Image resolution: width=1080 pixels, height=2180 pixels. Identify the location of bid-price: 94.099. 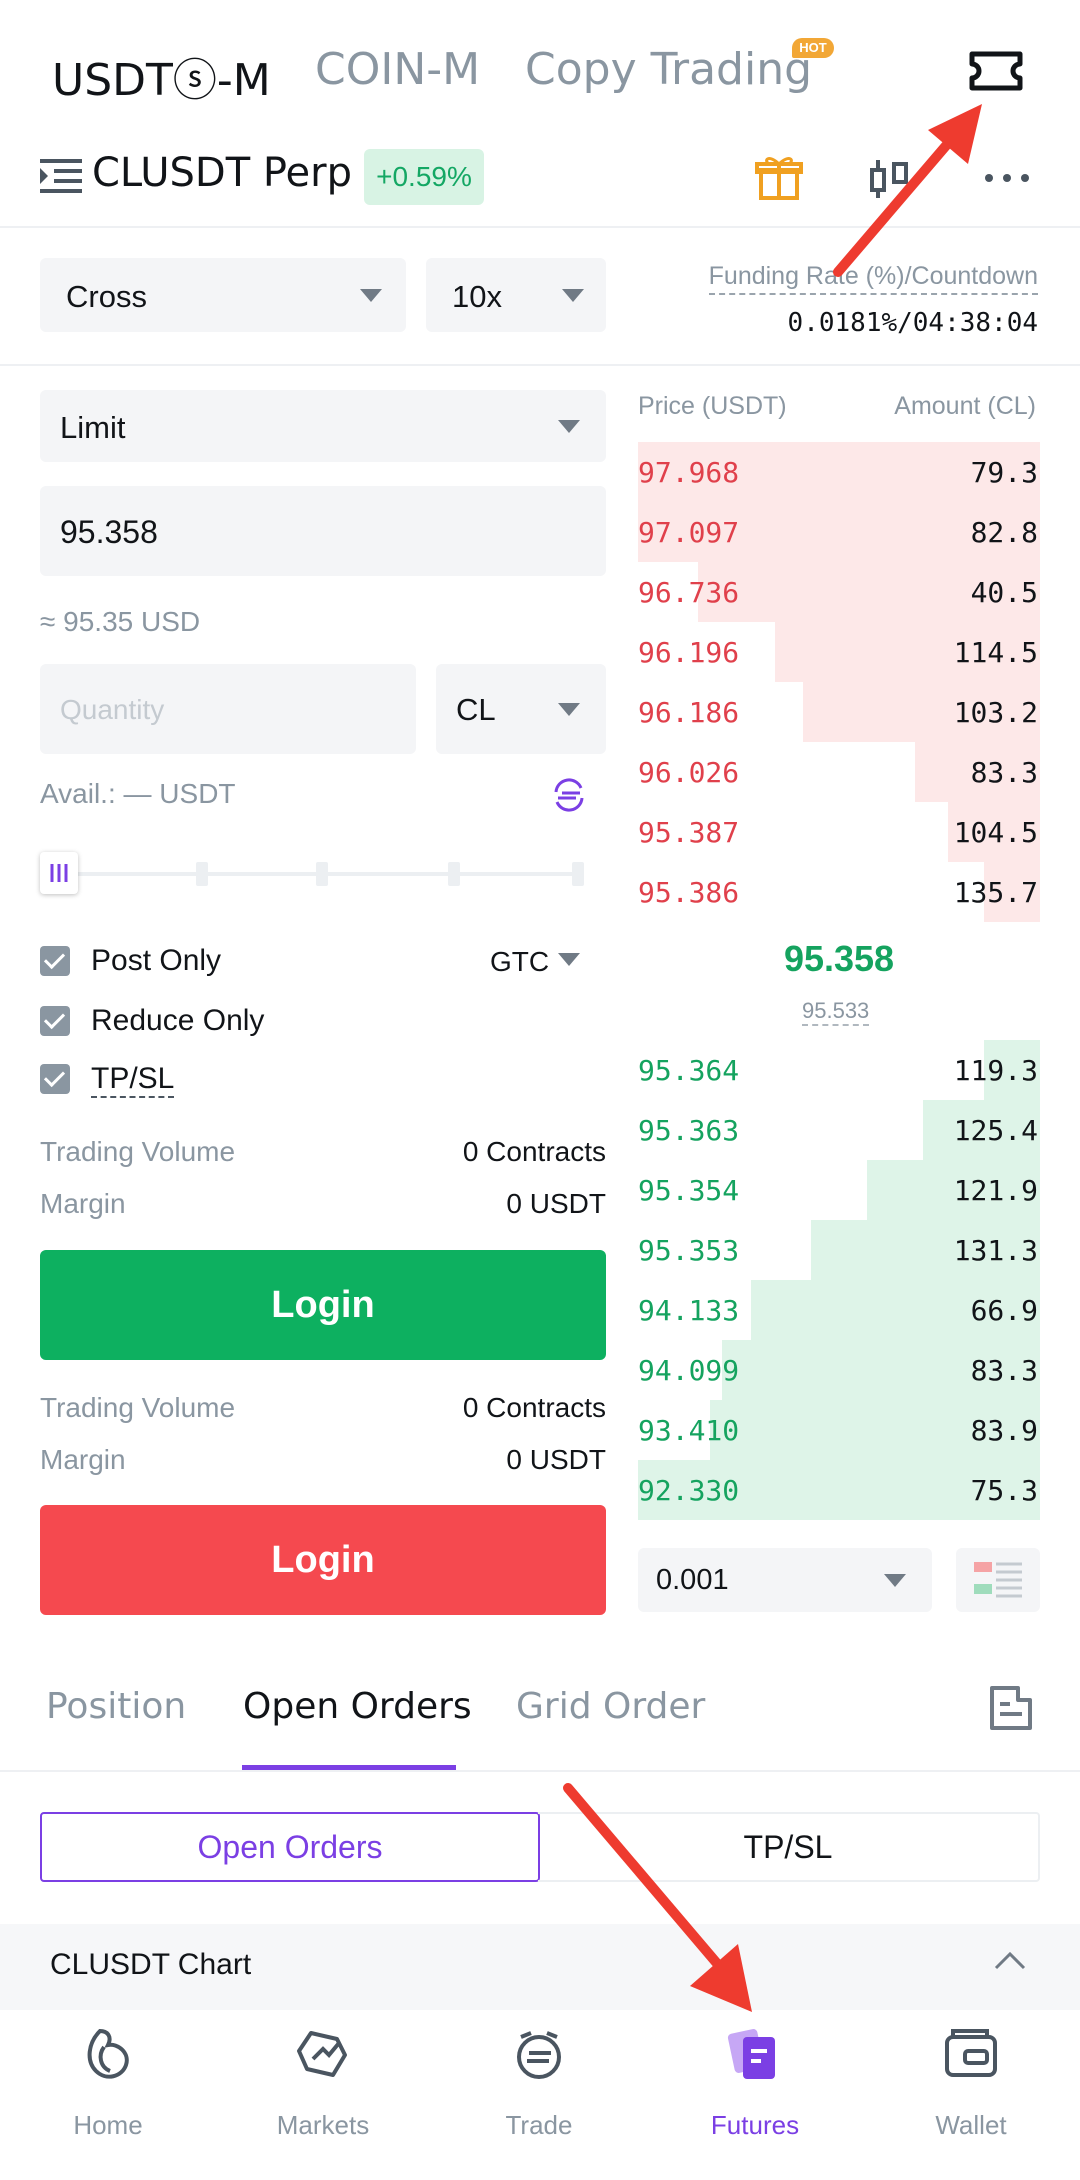
(689, 1370).